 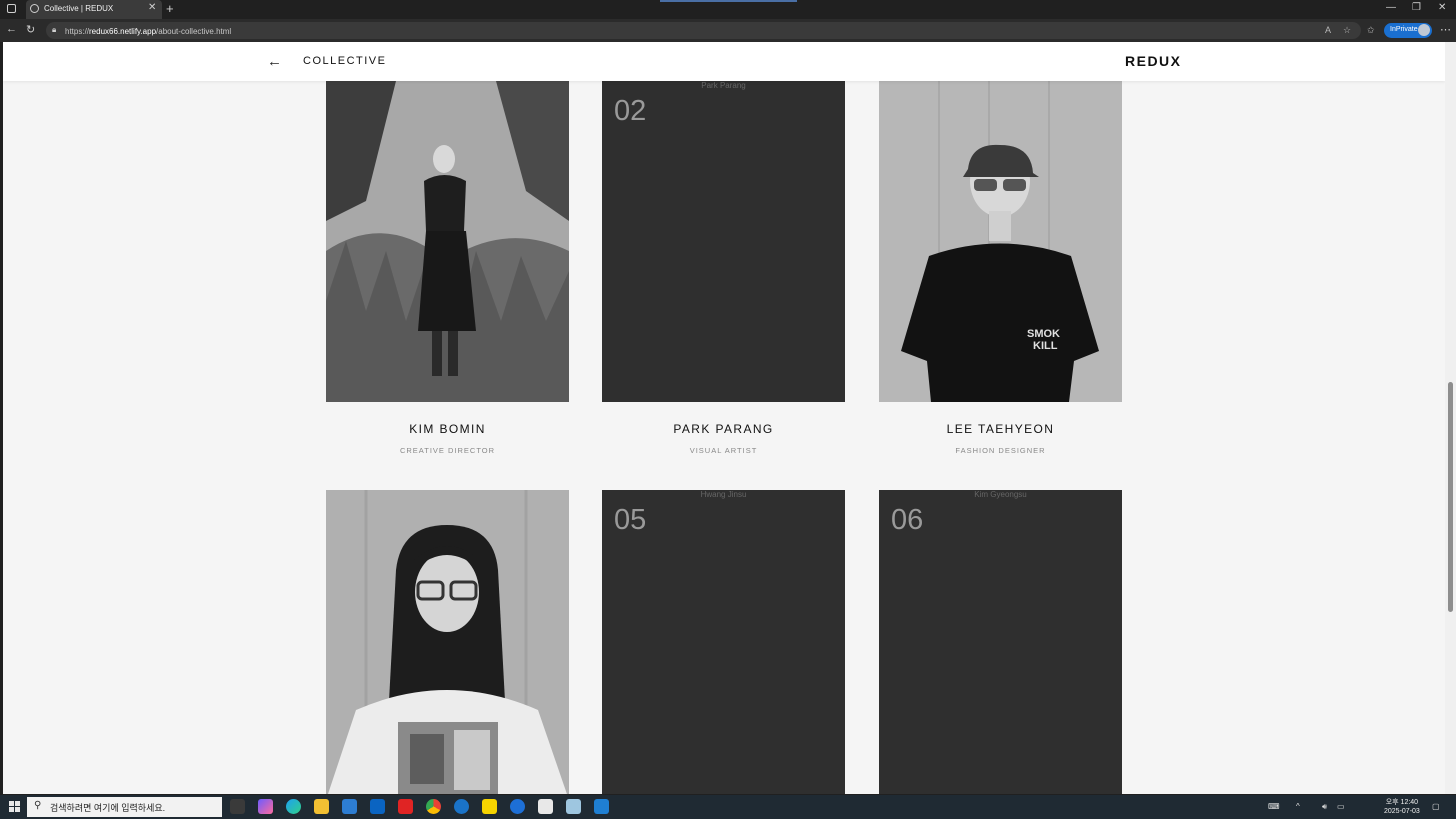 What do you see at coordinates (723, 85) in the screenshot?
I see `broken-image-alt-text: Park Parang` at bounding box center [723, 85].